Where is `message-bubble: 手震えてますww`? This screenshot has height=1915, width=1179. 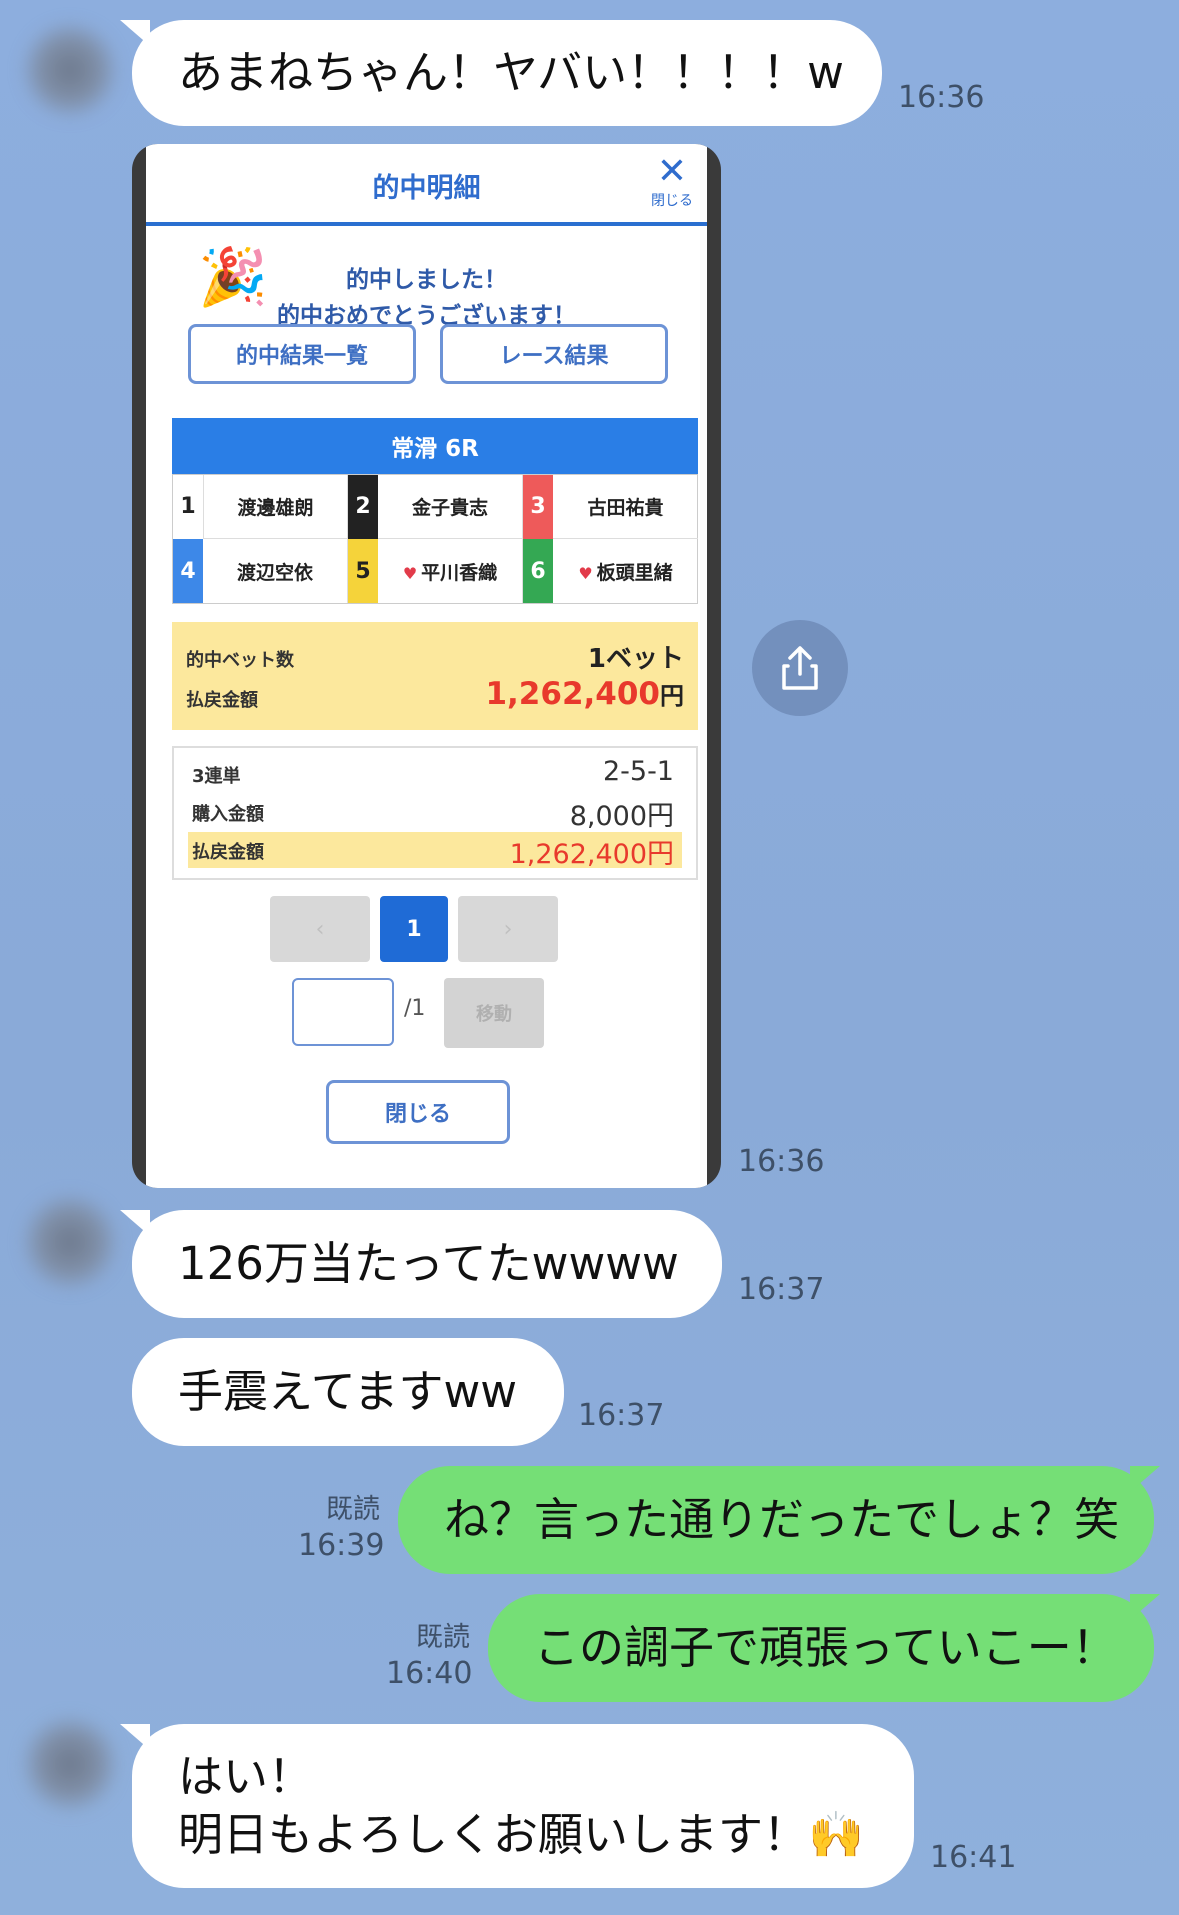 message-bubble: 手震えてますww is located at coordinates (348, 1392).